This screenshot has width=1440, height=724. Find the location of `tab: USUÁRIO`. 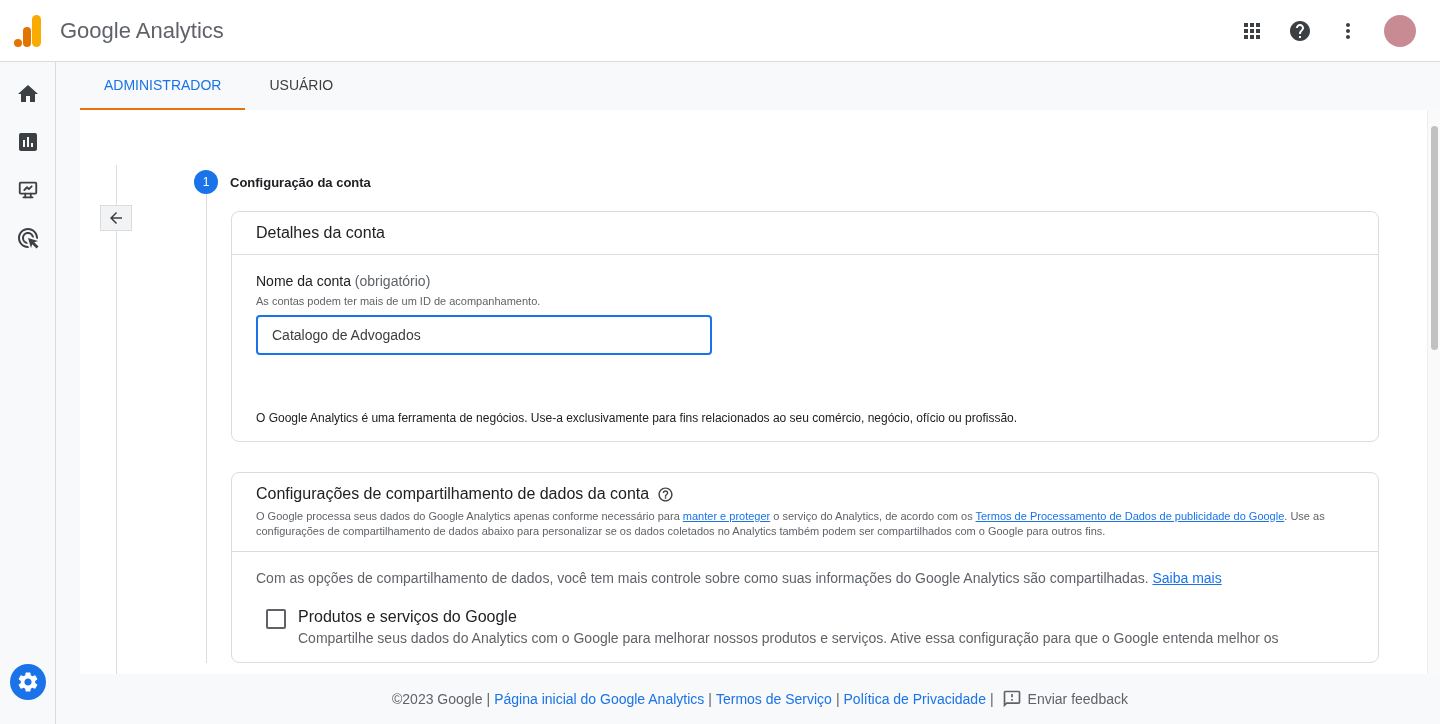

tab: USUÁRIO is located at coordinates (301, 86).